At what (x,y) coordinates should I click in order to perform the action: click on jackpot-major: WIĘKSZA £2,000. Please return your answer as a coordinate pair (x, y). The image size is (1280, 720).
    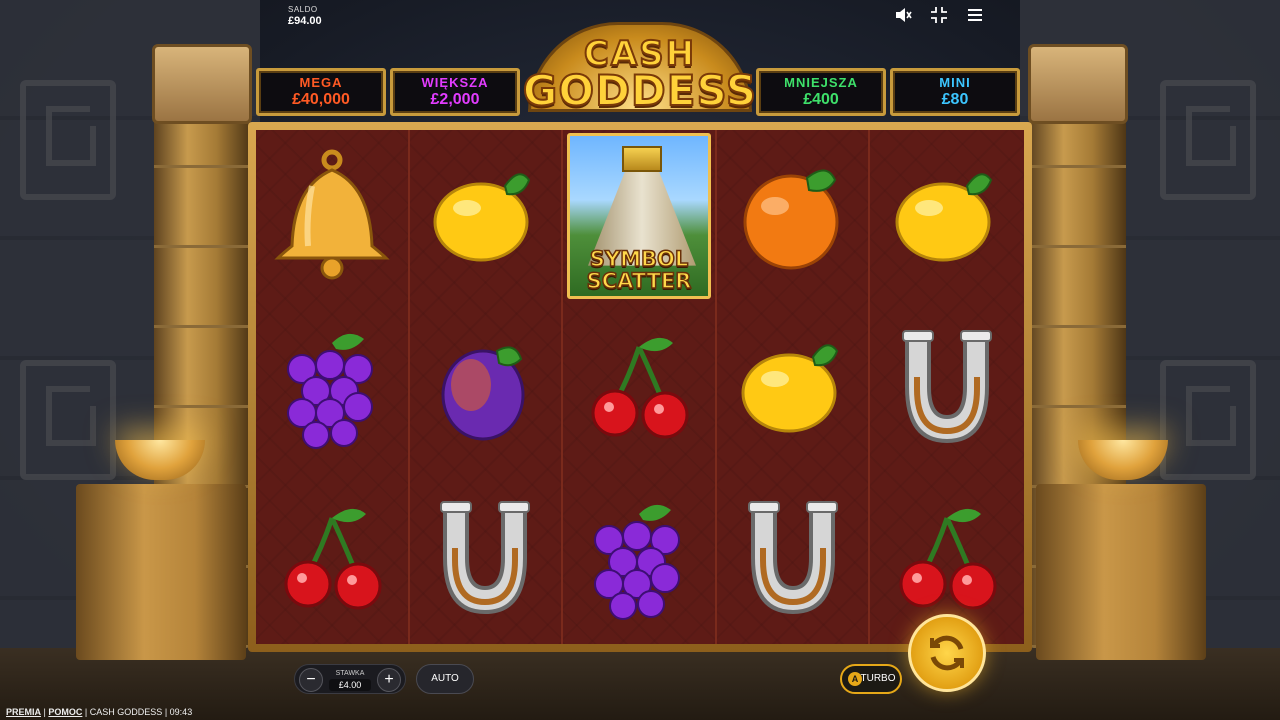
    Looking at the image, I should click on (455, 92).